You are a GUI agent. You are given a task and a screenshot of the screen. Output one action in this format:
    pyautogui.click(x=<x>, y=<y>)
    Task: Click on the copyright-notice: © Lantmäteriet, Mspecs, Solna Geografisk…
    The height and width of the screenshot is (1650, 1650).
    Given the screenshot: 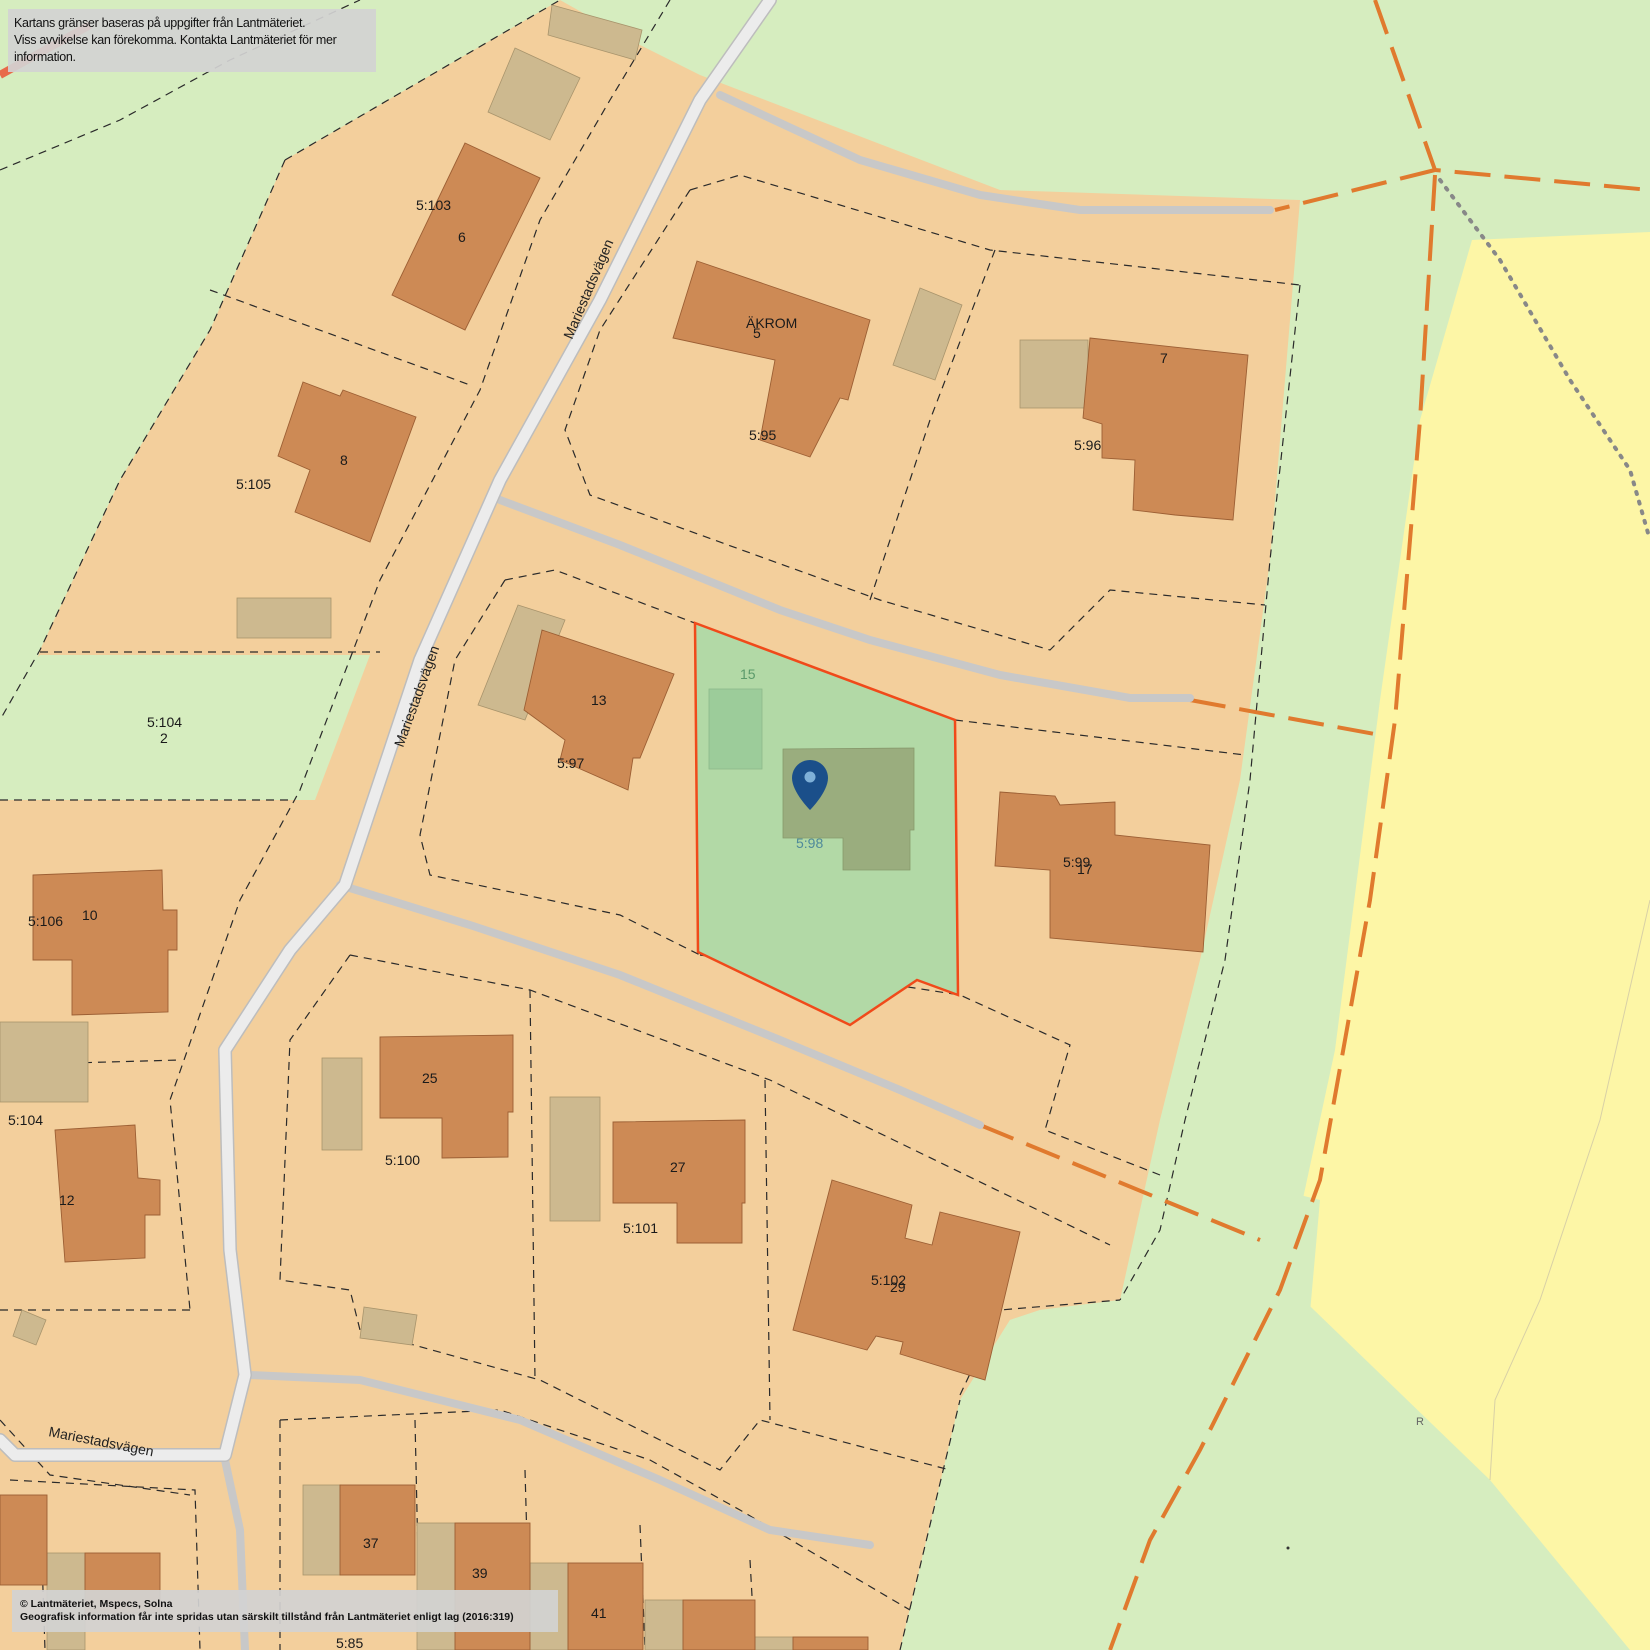 What is the action you would take?
    pyautogui.click(x=285, y=1611)
    